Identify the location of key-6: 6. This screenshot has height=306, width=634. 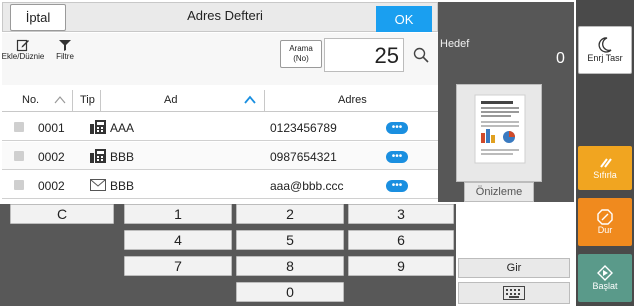
(401, 240).